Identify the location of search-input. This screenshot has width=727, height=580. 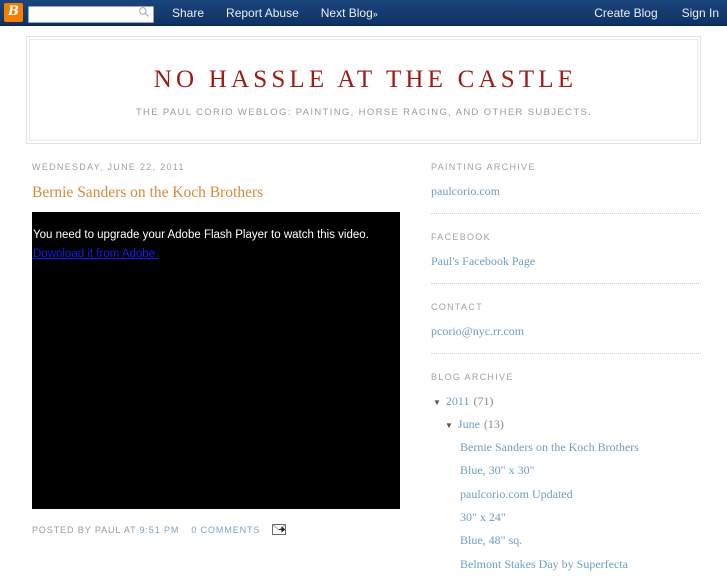
(91, 14).